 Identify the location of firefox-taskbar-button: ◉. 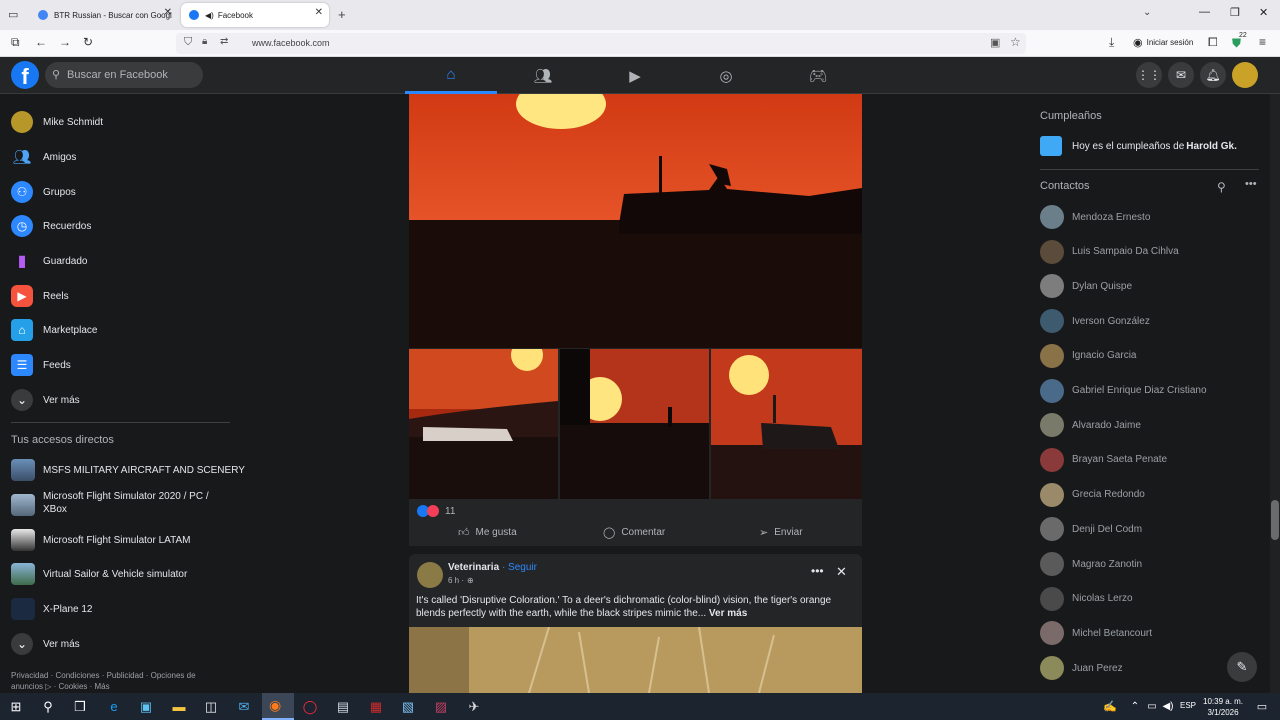
(278, 706).